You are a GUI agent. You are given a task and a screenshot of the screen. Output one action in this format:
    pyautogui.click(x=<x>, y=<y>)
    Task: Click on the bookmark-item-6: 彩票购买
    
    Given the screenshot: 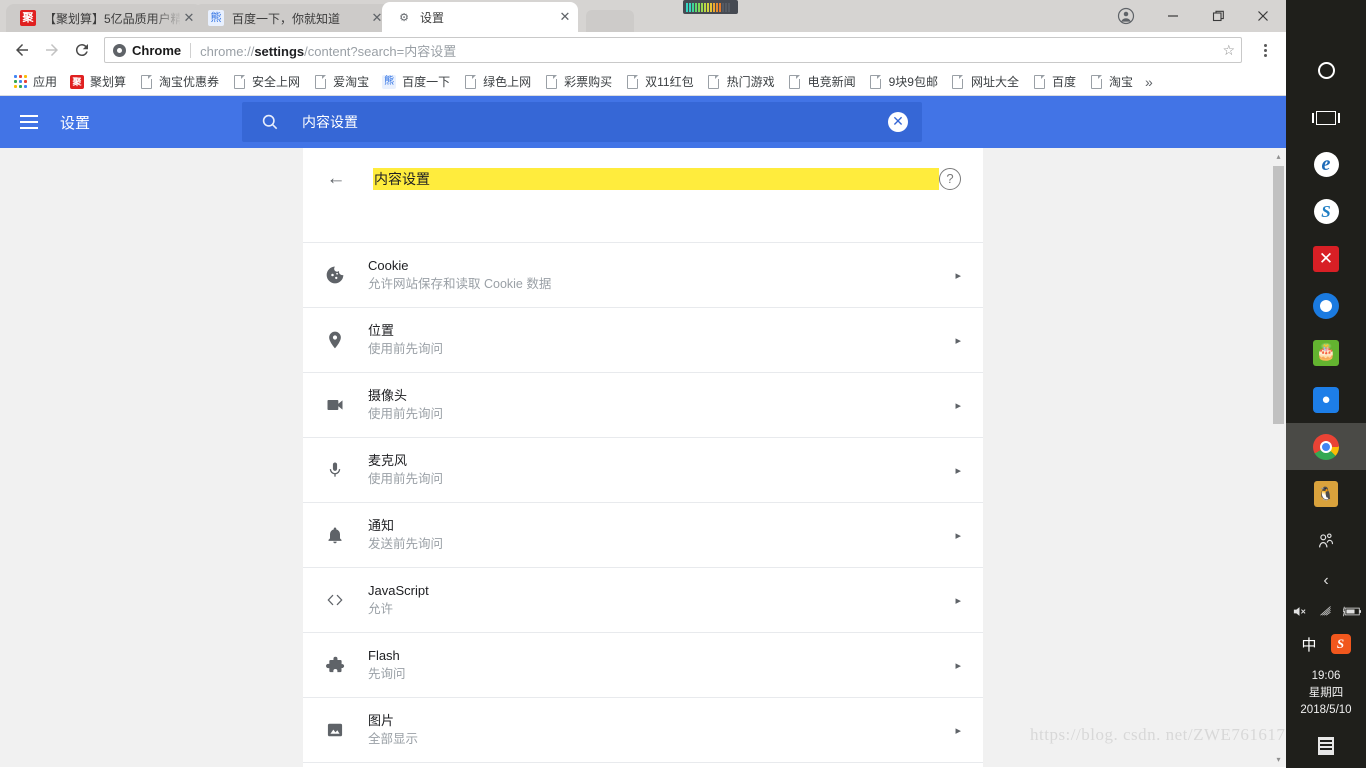 What is the action you would take?
    pyautogui.click(x=577, y=82)
    